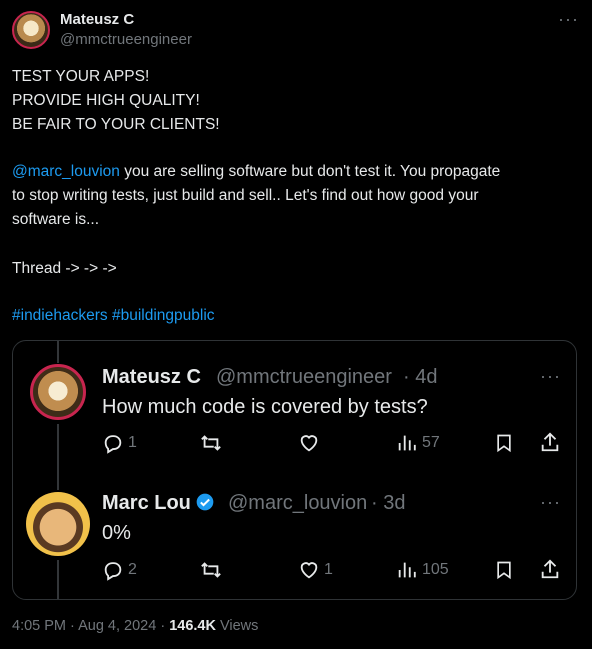  What do you see at coordinates (151, 377) in the screenshot?
I see `reply-author-name: Mateusz C` at bounding box center [151, 377].